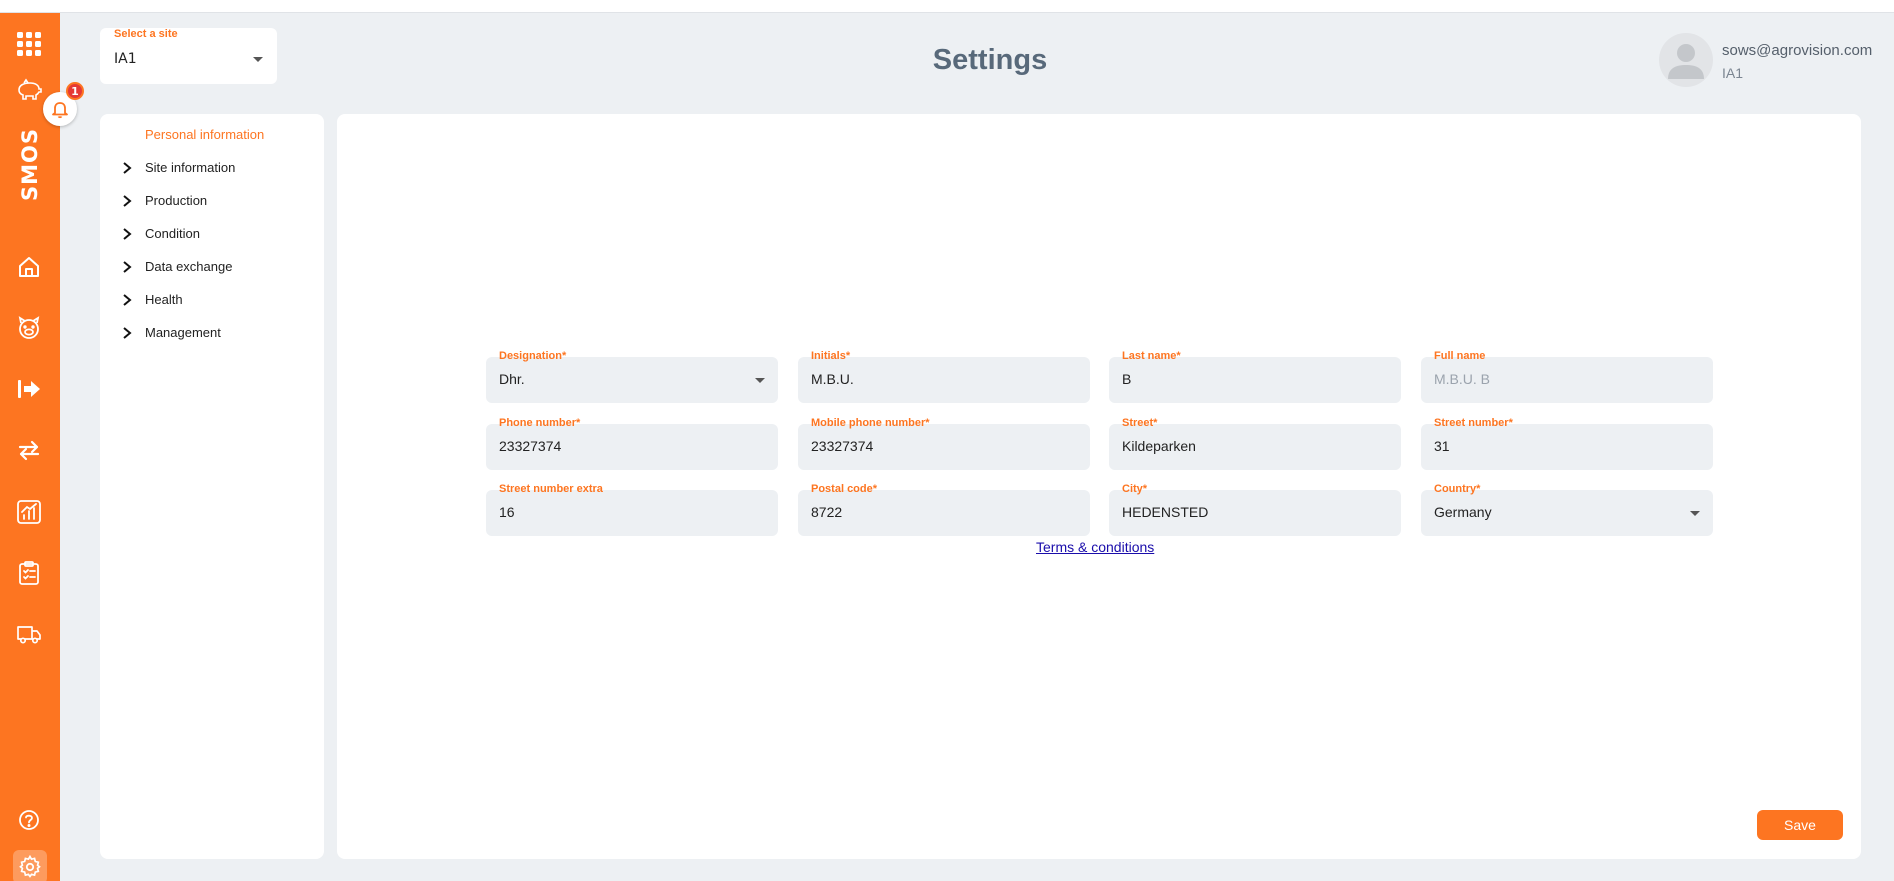 This screenshot has height=881, width=1894. What do you see at coordinates (212, 299) in the screenshot?
I see `nav-item-health: Health` at bounding box center [212, 299].